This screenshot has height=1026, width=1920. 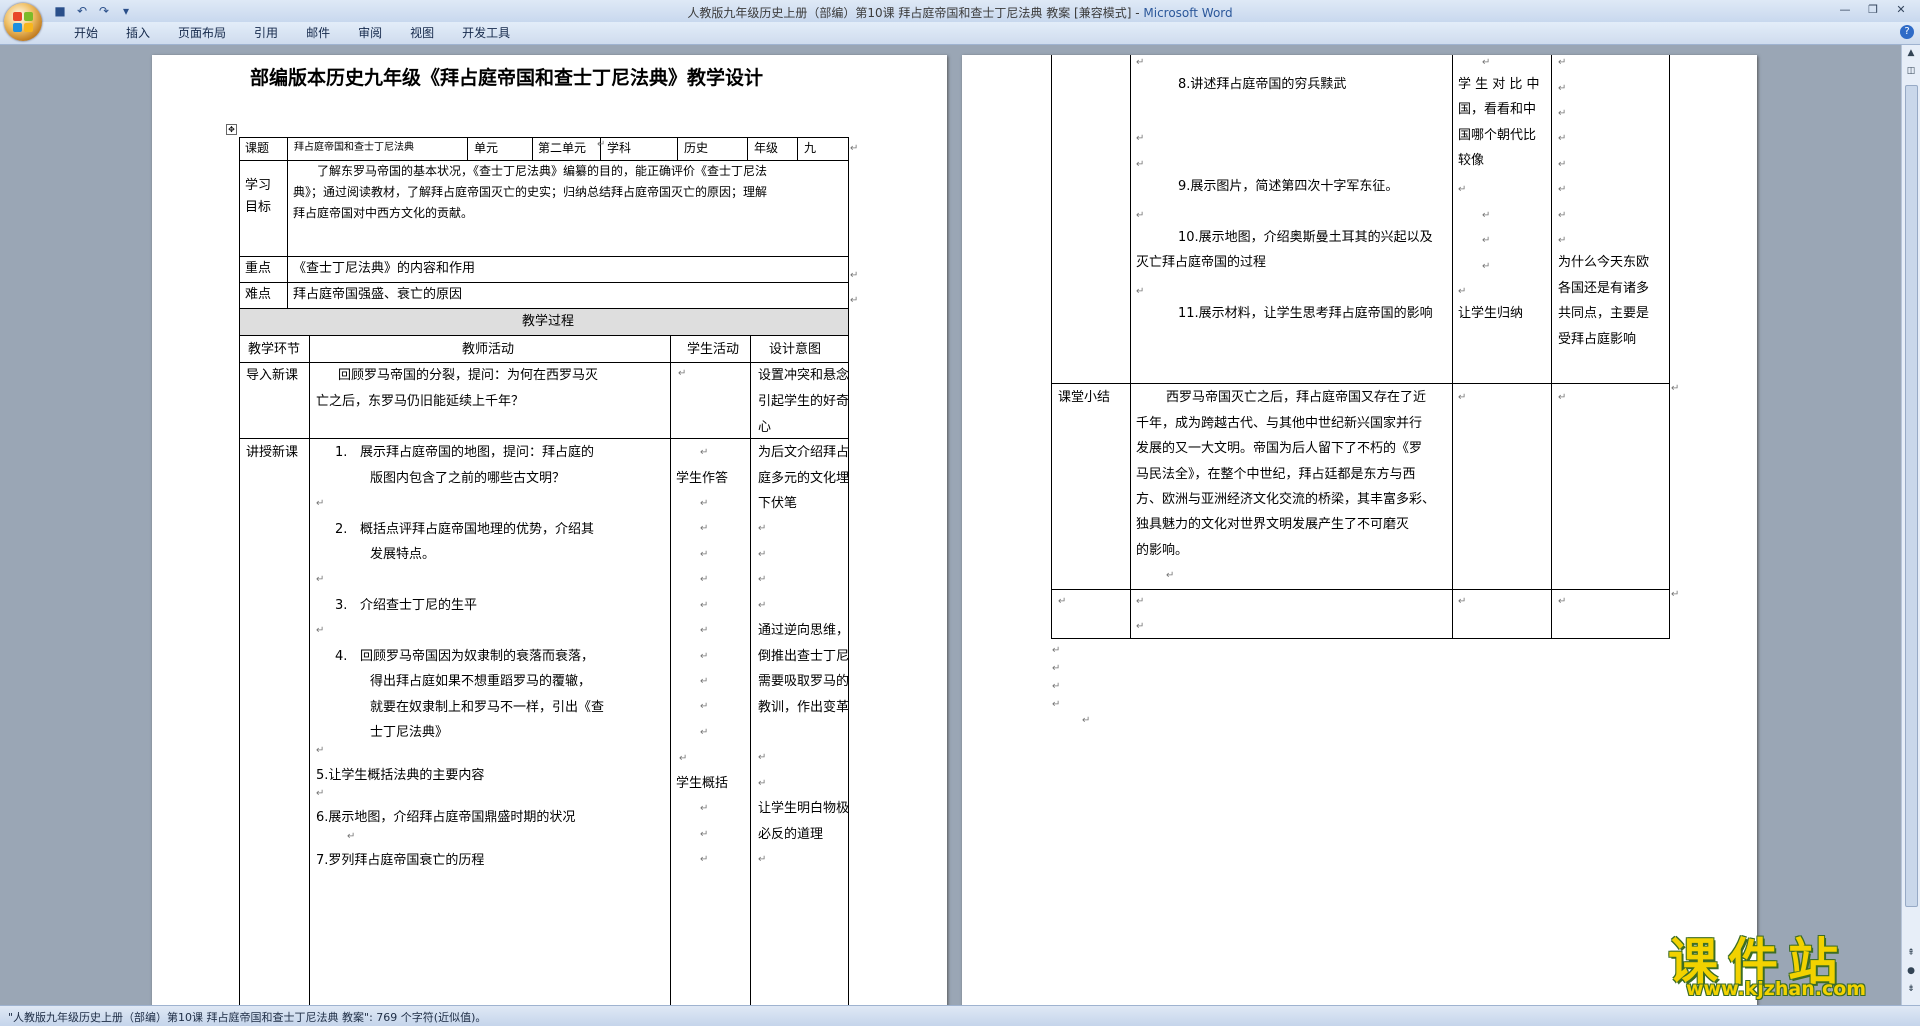 What do you see at coordinates (1911, 971) in the screenshot?
I see `select-browse-object-icon: ●` at bounding box center [1911, 971].